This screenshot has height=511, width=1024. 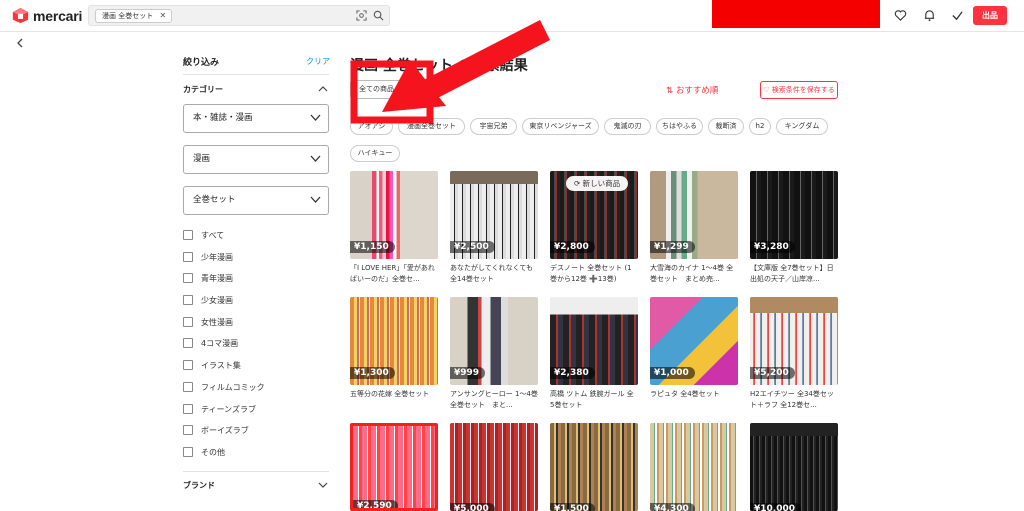 I want to click on chevron-up-icon, so click(x=323, y=88).